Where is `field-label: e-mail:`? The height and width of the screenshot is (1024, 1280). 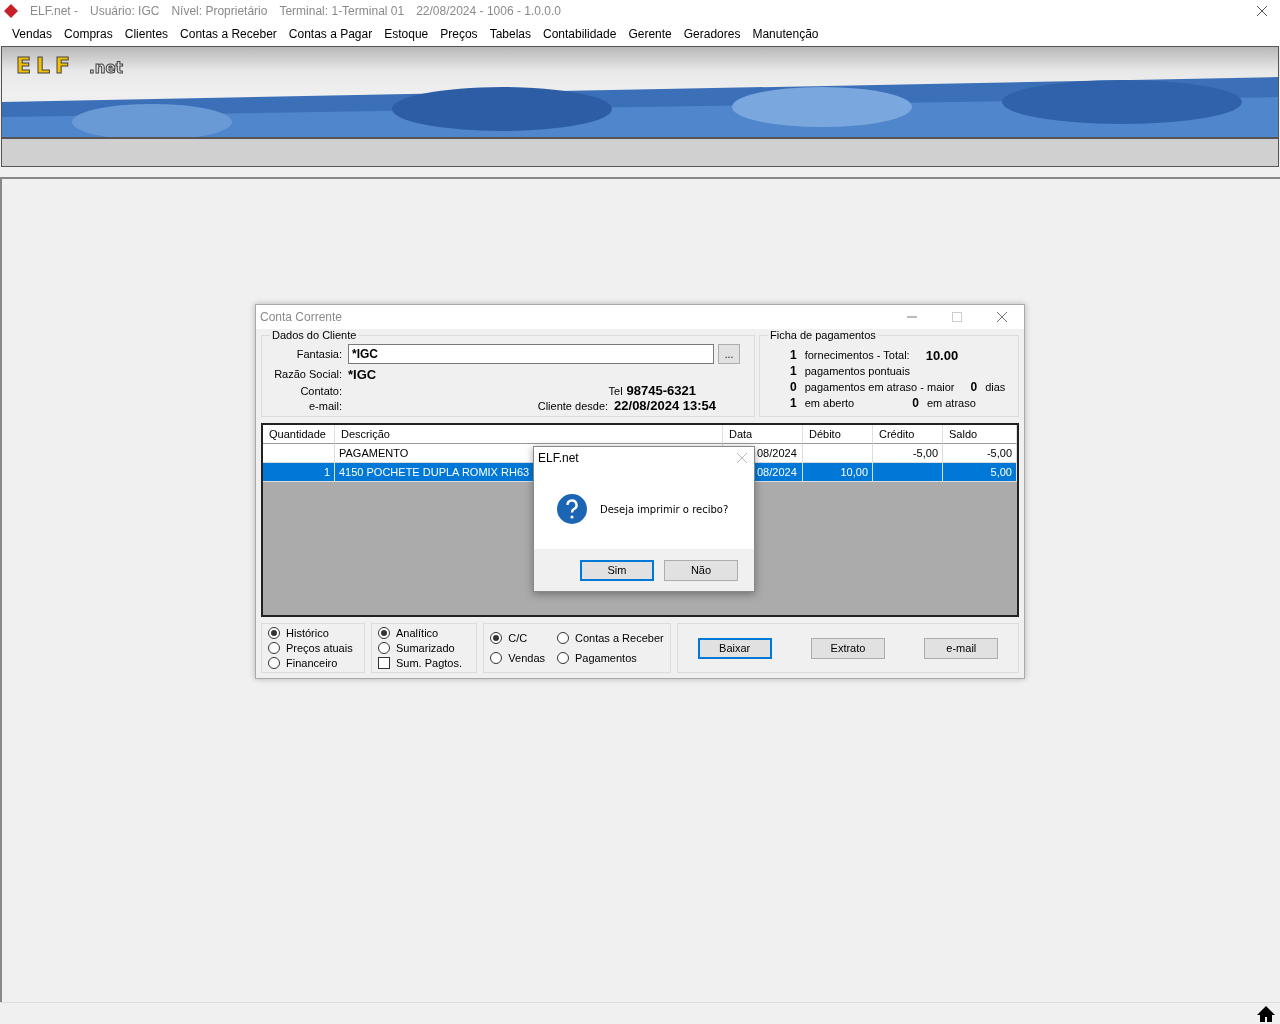 field-label: e-mail: is located at coordinates (325, 405).